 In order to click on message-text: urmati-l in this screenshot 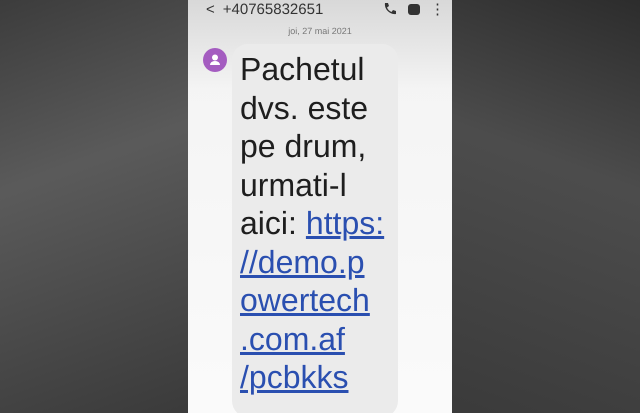, I will do `click(293, 185)`.